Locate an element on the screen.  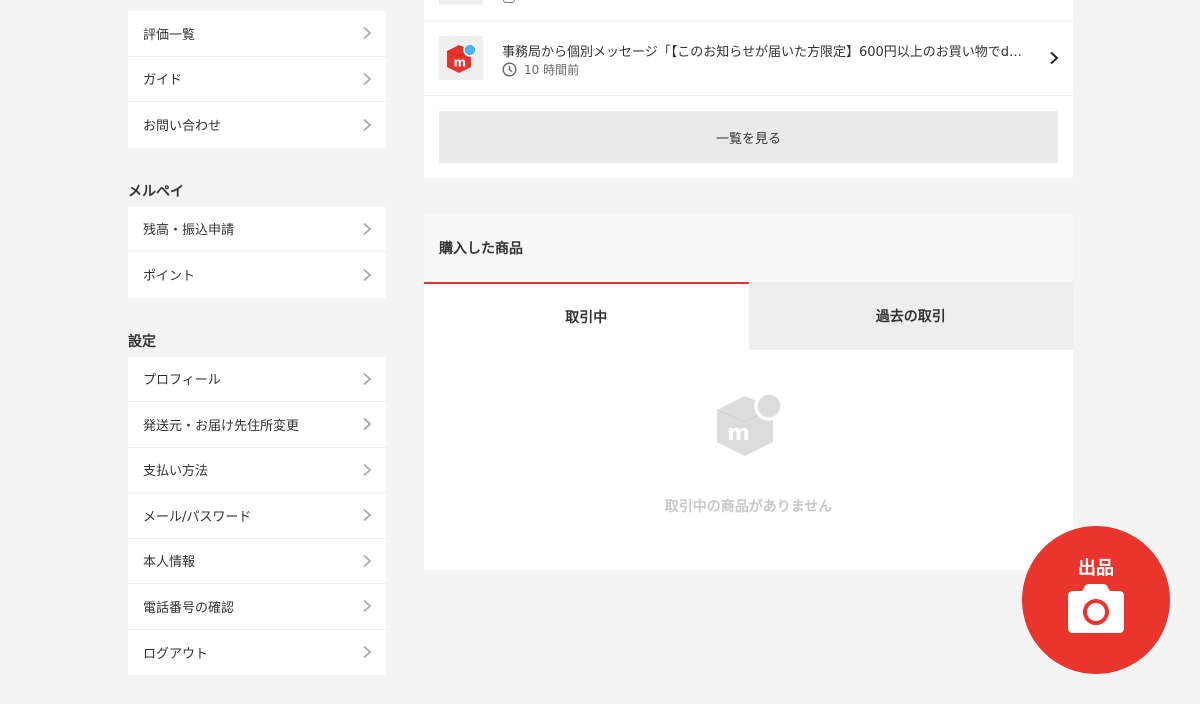
sidebar-item-label: プロフィール is located at coordinates (182, 381).